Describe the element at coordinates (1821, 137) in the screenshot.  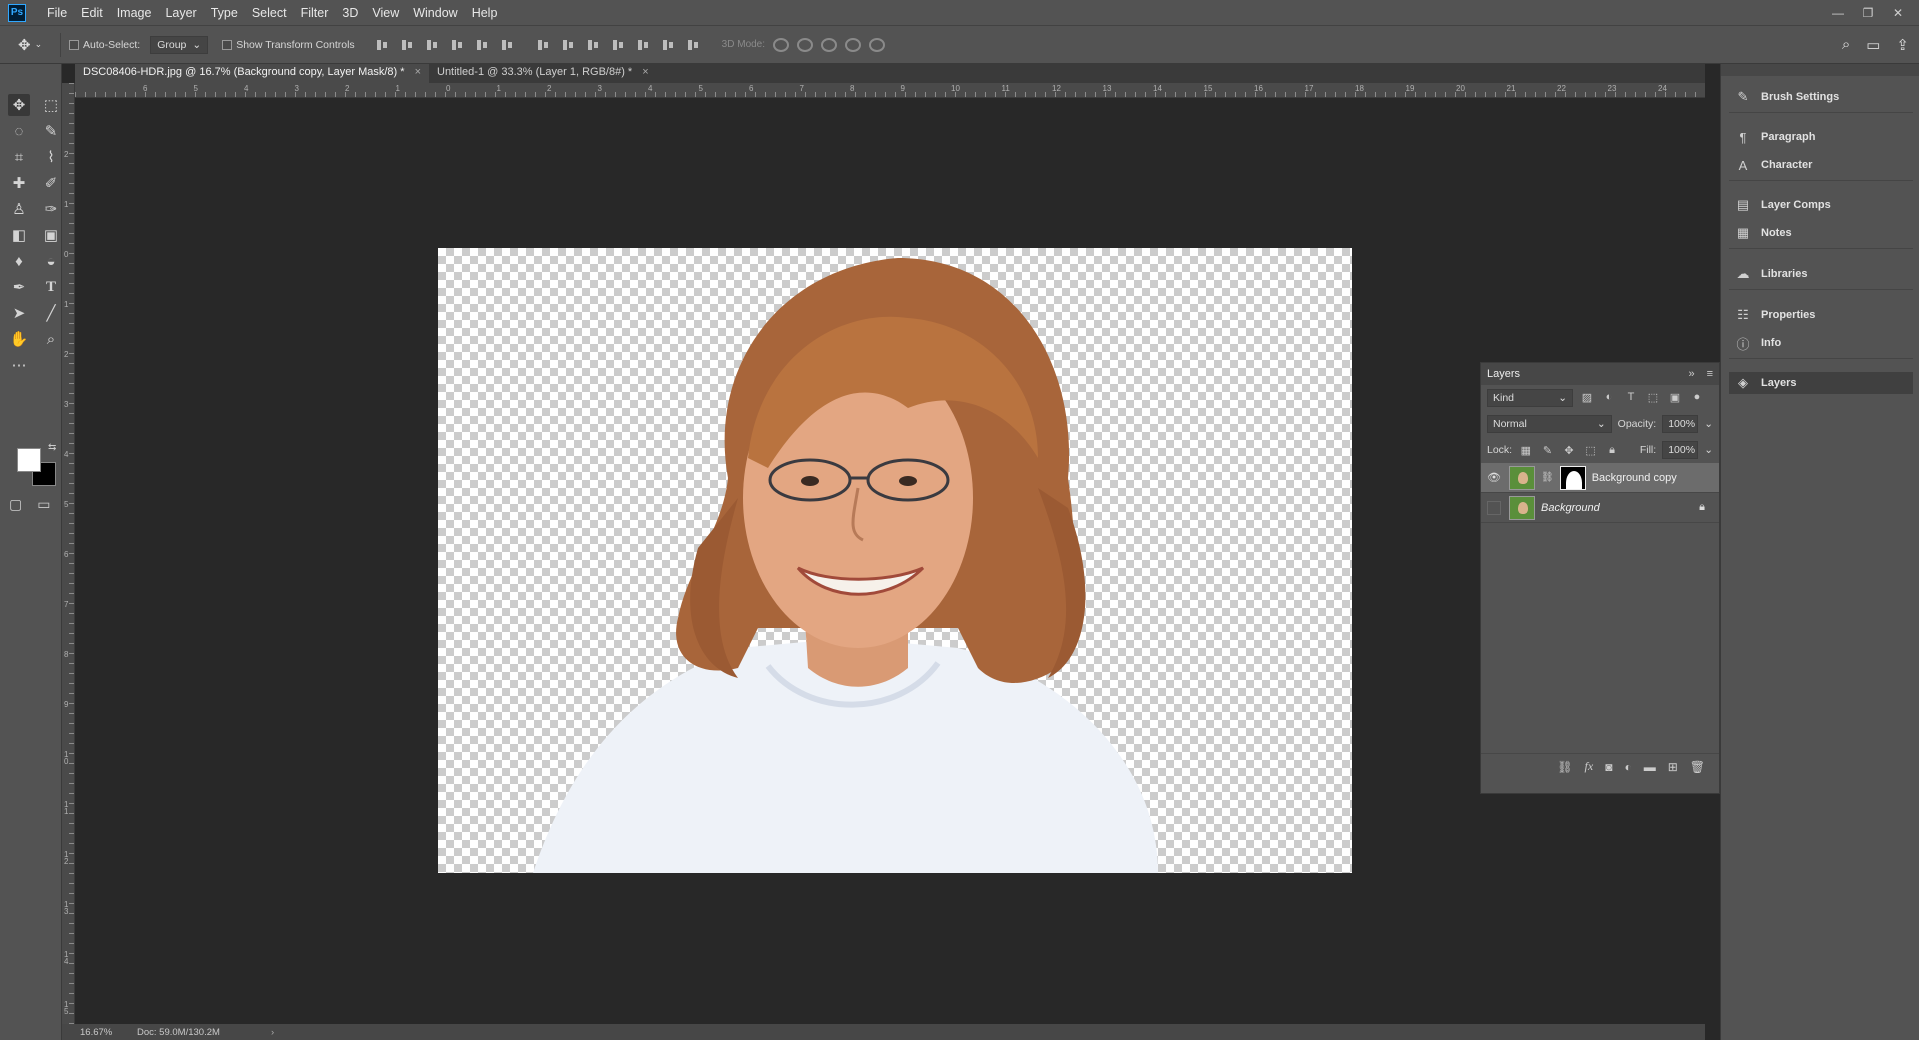
I see `dock-item-paragraph: ¶ Paragraph` at that location.